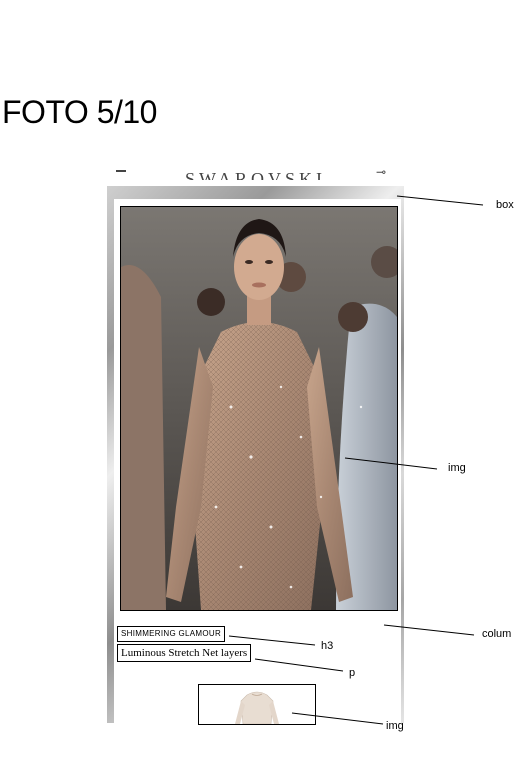  Describe the element at coordinates (429, 630) in the screenshot. I see `column-pointer-line` at that location.